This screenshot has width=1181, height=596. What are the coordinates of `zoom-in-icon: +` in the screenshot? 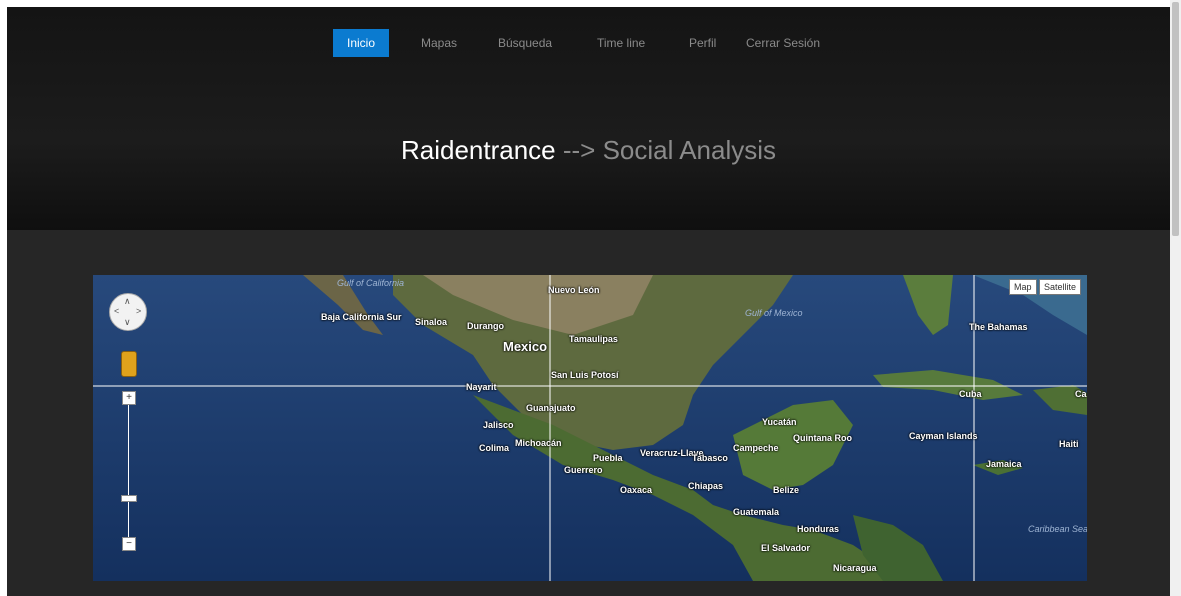 It's located at (129, 398).